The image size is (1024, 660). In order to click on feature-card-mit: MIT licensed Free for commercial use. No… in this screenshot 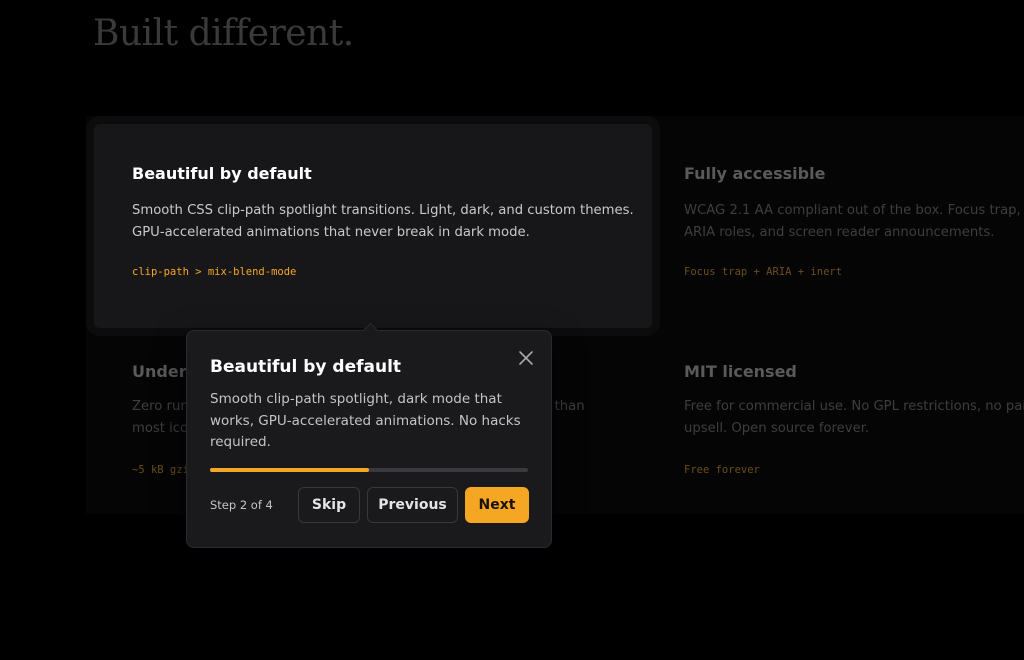, I will do `click(835, 425)`.